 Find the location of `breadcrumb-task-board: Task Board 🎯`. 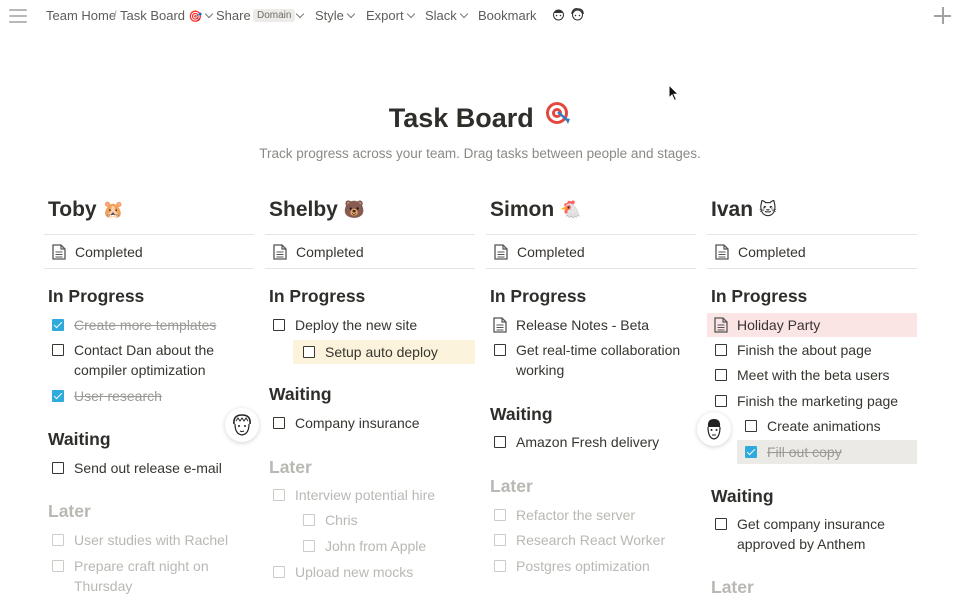

breadcrumb-task-board: Task Board 🎯 is located at coordinates (167, 15).